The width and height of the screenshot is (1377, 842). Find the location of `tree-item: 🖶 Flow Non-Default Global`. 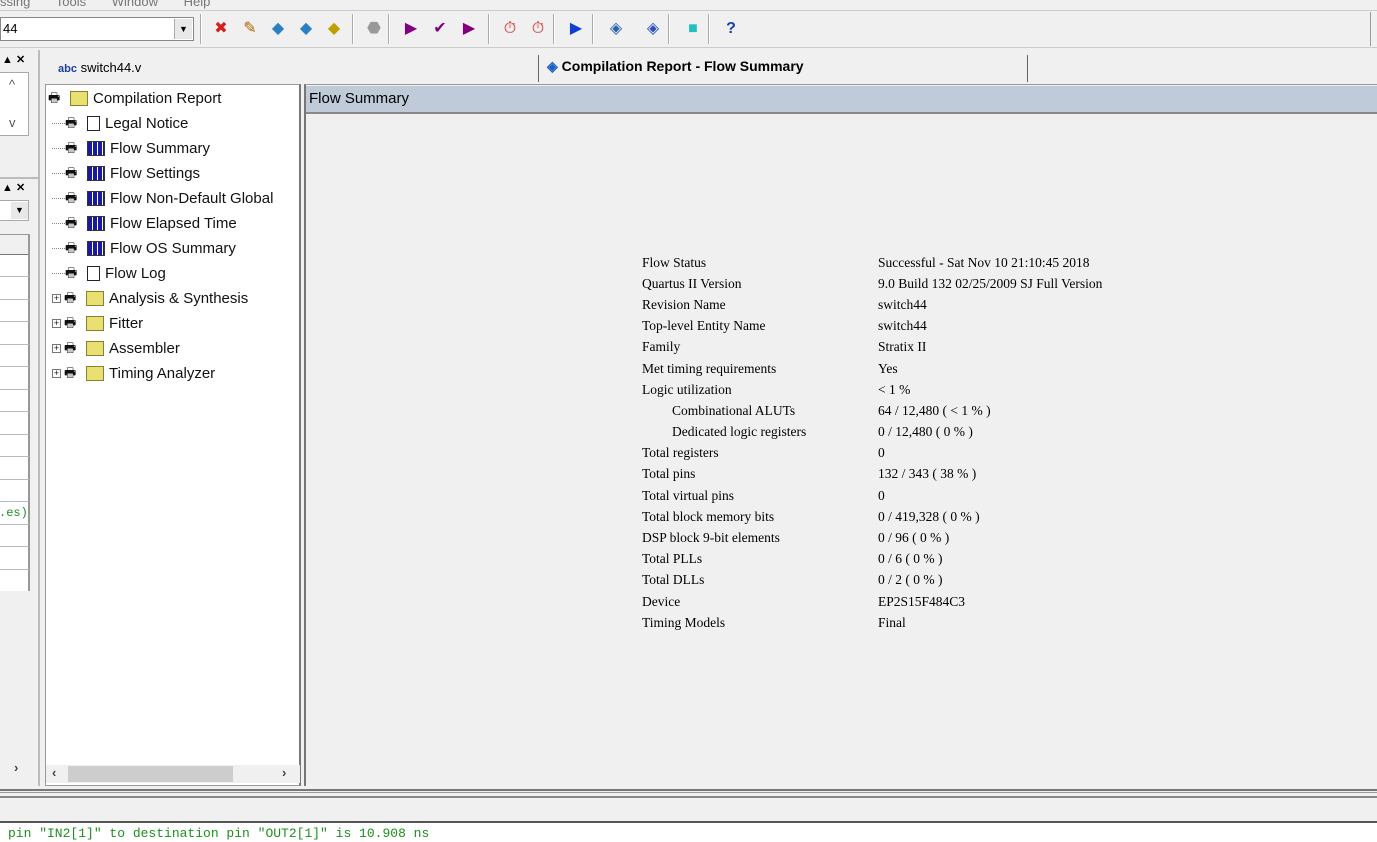

tree-item: 🖶 Flow Non-Default Global is located at coordinates (162, 198).